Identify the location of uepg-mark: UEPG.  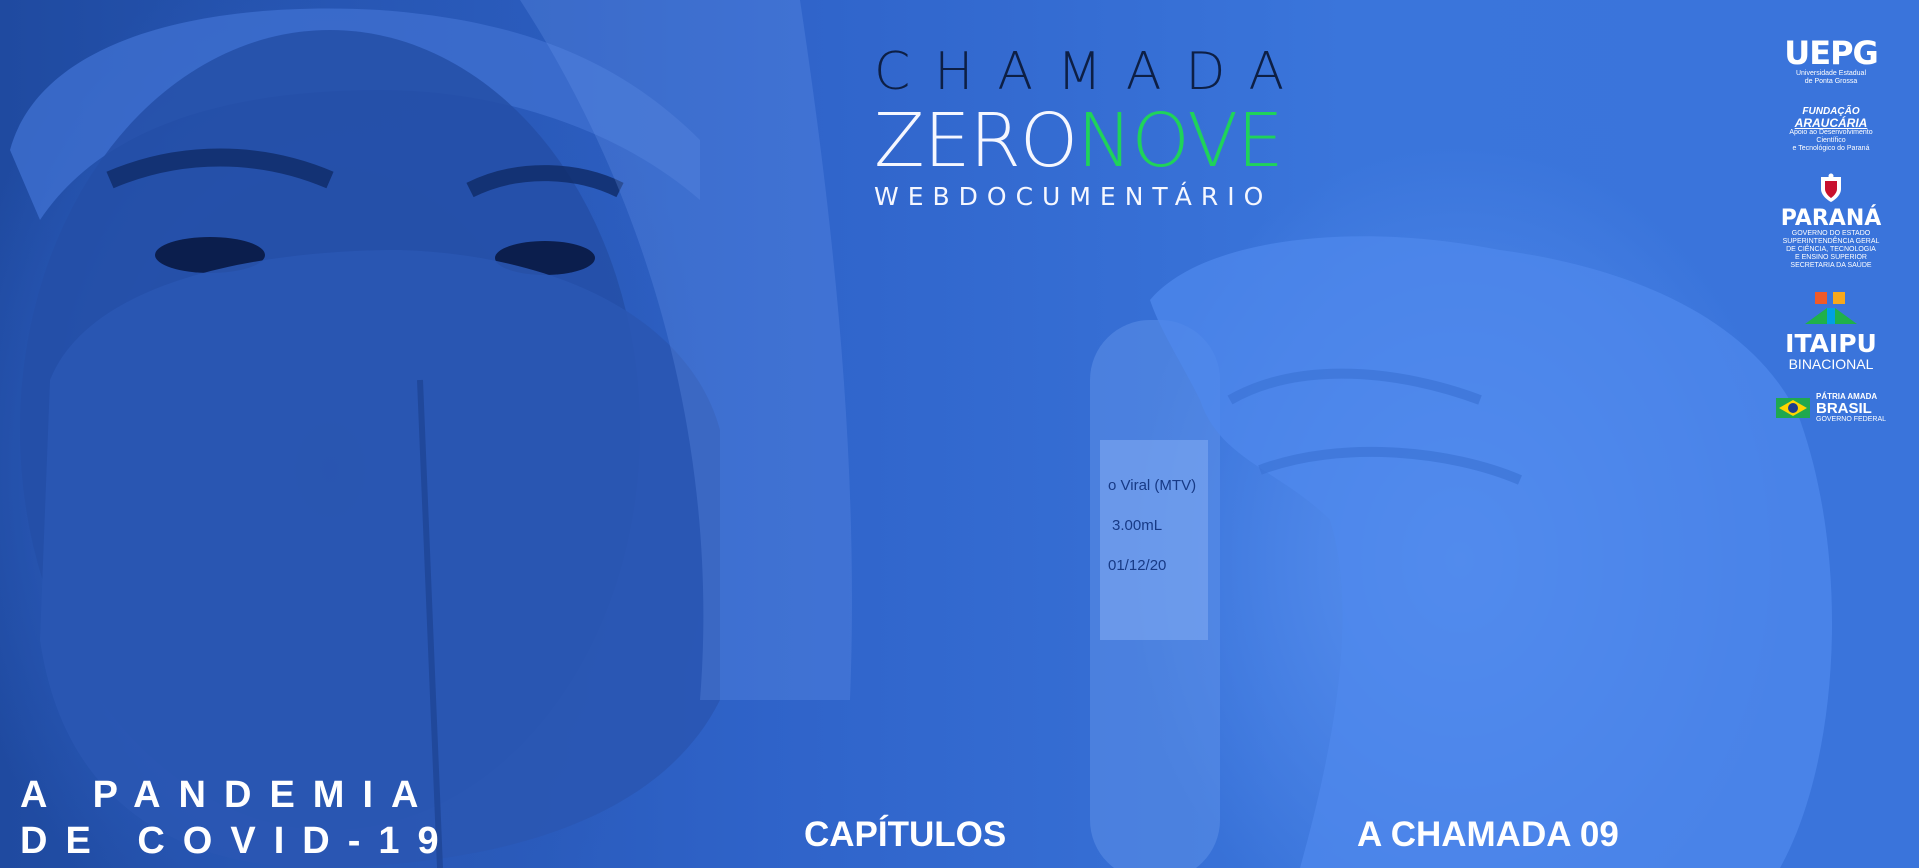
(1831, 53).